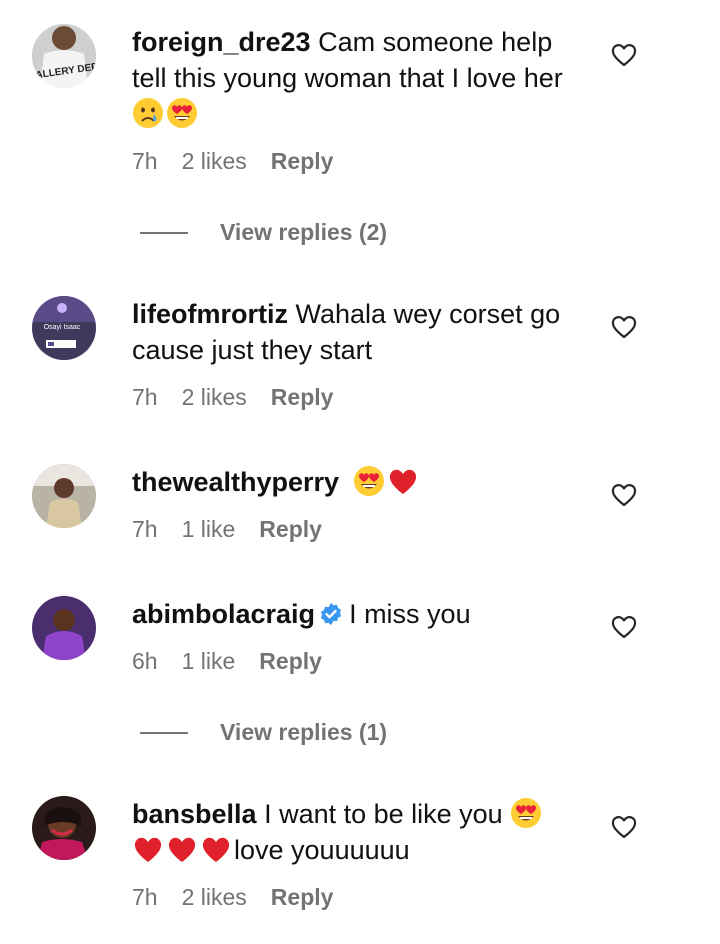 The width and height of the screenshot is (720, 944). What do you see at coordinates (148, 113) in the screenshot?
I see `crying-face-emoji` at bounding box center [148, 113].